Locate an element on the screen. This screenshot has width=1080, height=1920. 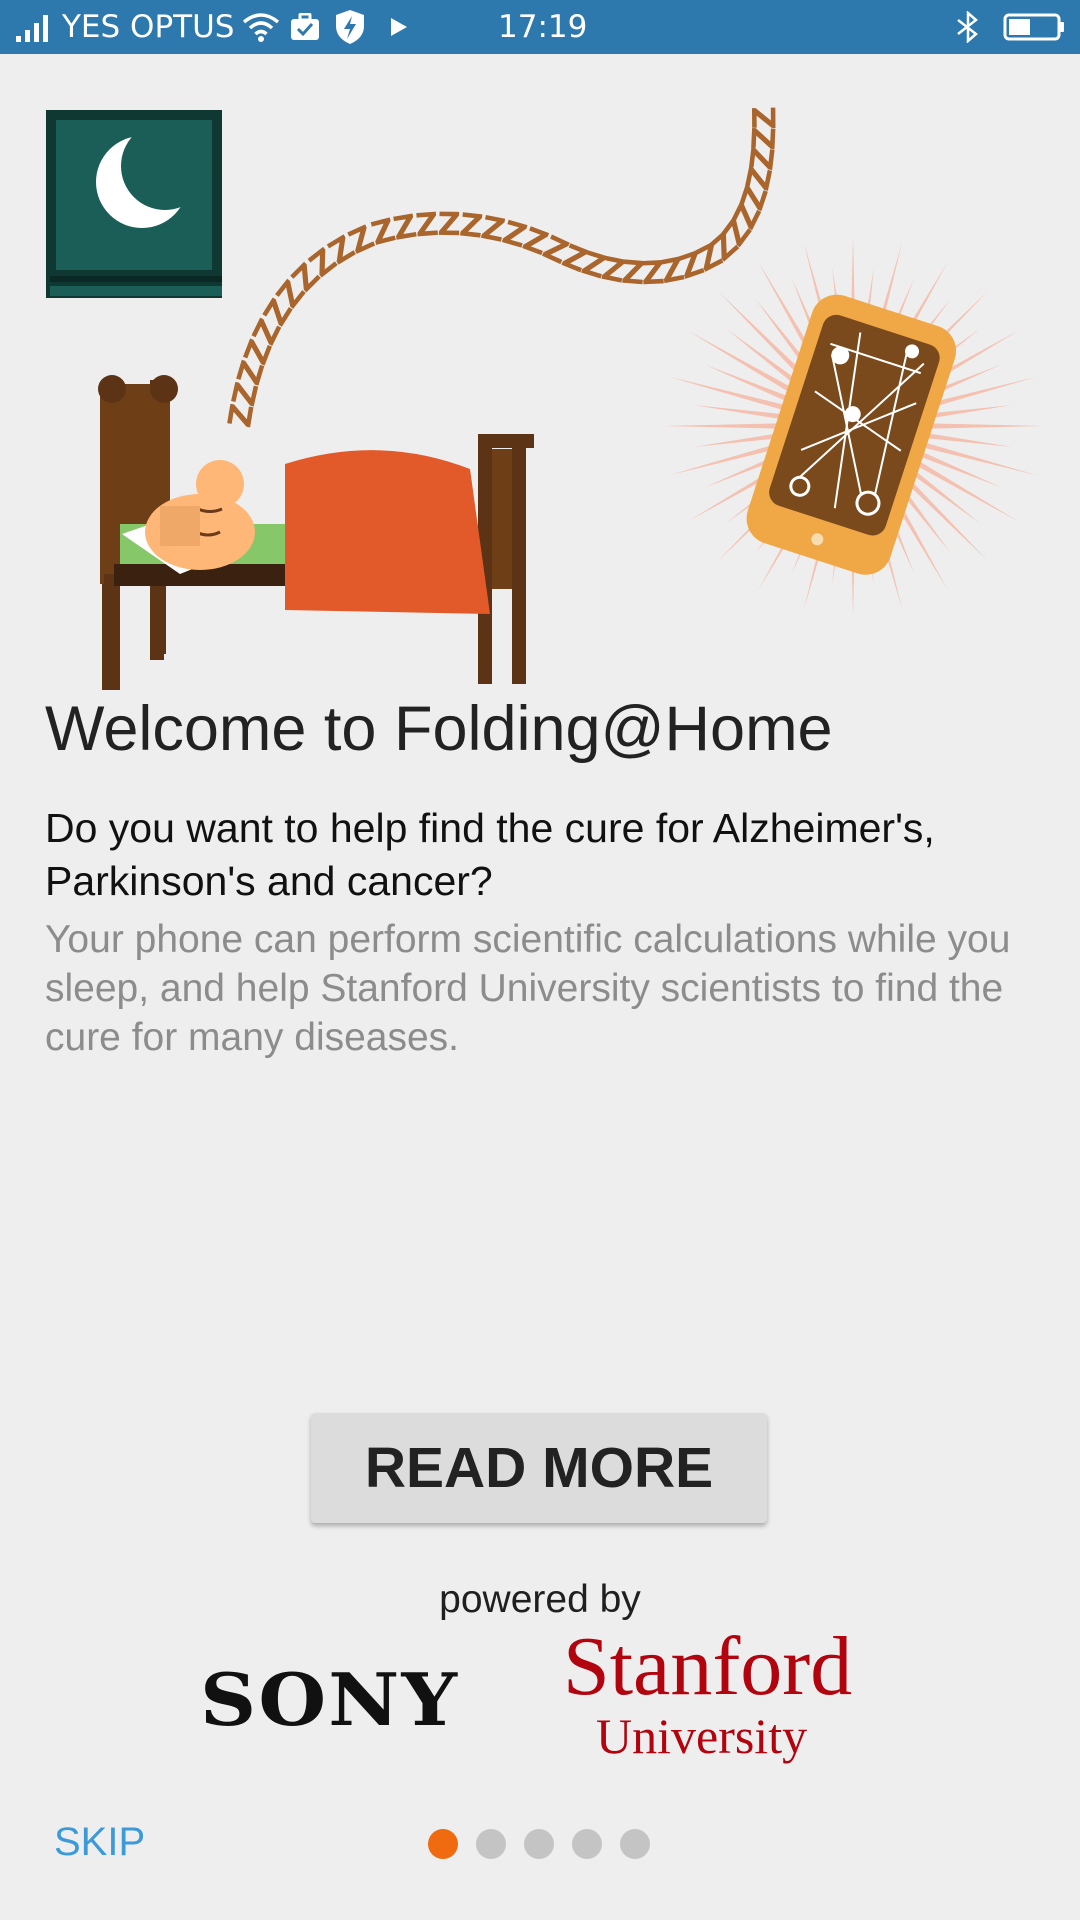
skip-button: SKIP is located at coordinates (99, 1842).